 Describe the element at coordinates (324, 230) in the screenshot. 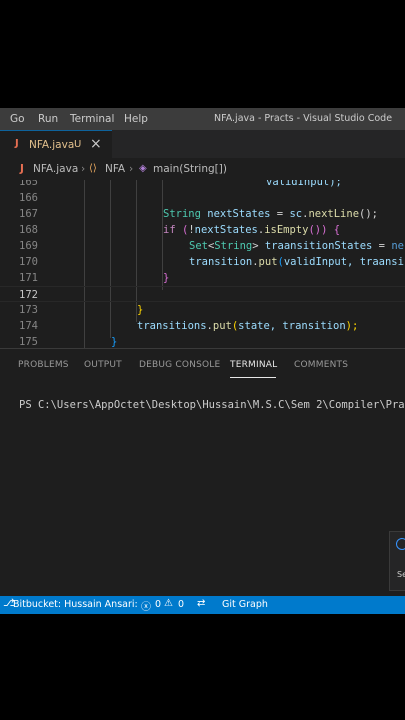

I see `code-token: ()) {` at that location.